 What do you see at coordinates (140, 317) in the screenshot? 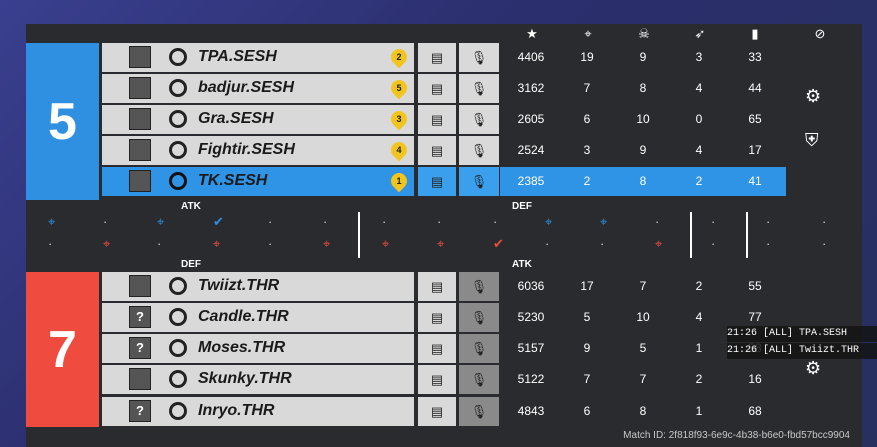
I see `operator-icon: ?` at bounding box center [140, 317].